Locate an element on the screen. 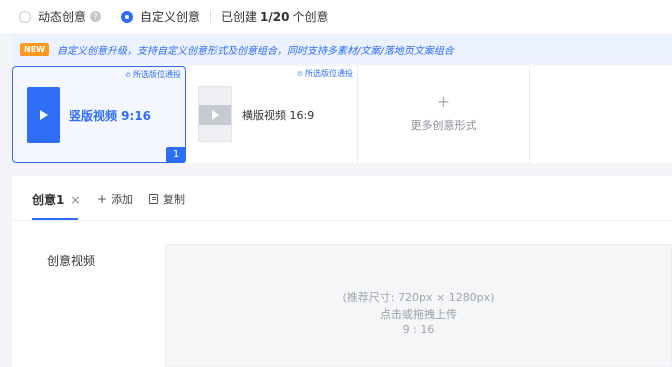 The width and height of the screenshot is (672, 367). created-suffix: 个创意 is located at coordinates (310, 17).